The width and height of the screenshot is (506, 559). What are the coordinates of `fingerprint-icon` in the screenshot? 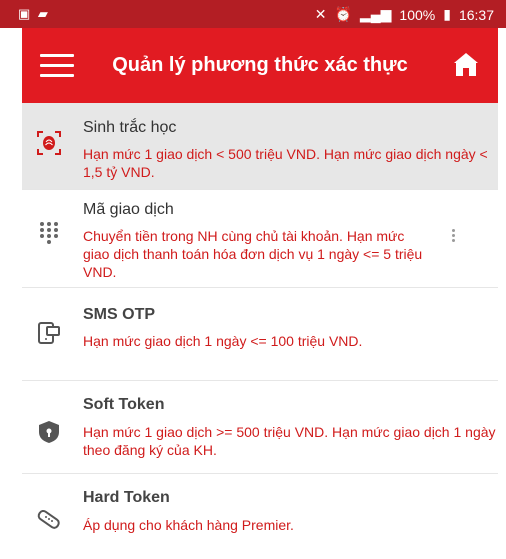 It's located at (49, 143).